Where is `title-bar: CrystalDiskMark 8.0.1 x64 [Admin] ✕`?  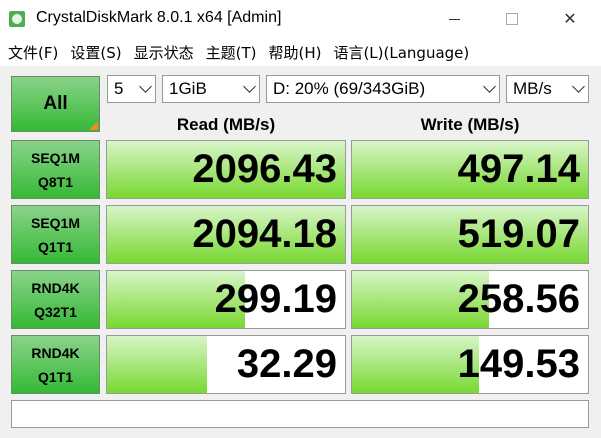
title-bar: CrystalDiskMark 8.0.1 x64 [Admin] ✕ is located at coordinates (300, 19).